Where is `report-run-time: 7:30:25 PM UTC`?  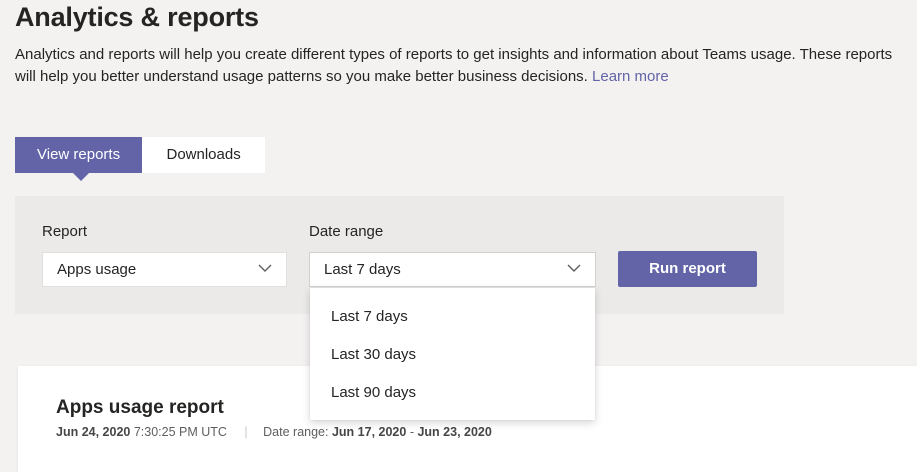
report-run-time: 7:30:25 PM UTC is located at coordinates (180, 432).